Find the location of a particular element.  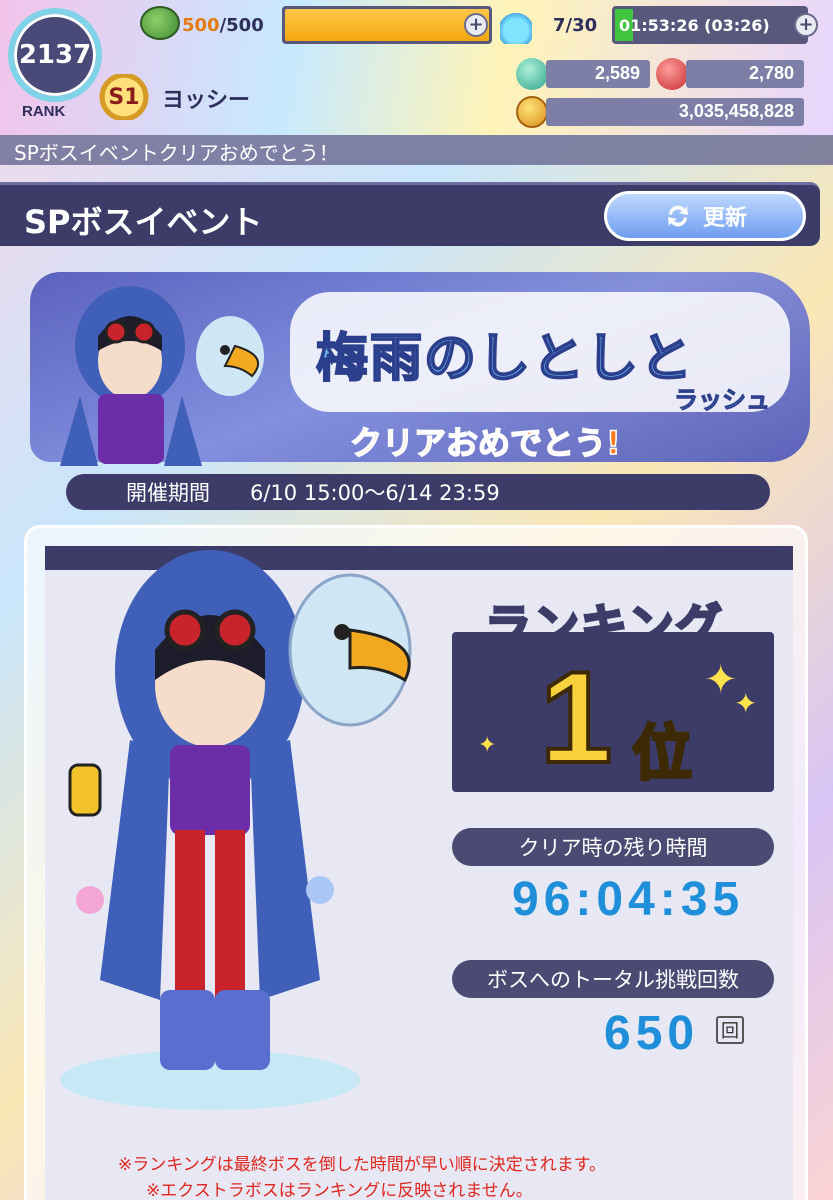

challenges-unit-text: 回 is located at coordinates (730, 1031).